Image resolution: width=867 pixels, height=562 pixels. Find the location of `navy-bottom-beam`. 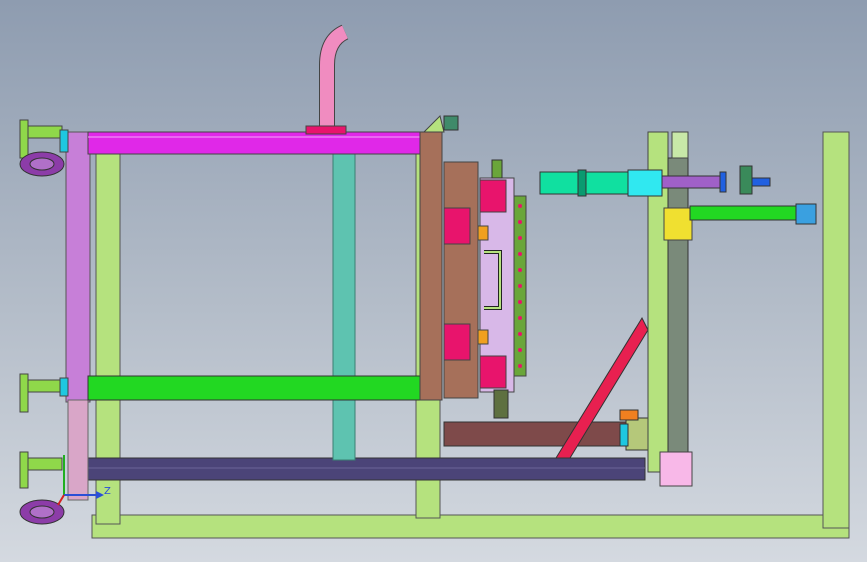

navy-bottom-beam is located at coordinates (365, 469).